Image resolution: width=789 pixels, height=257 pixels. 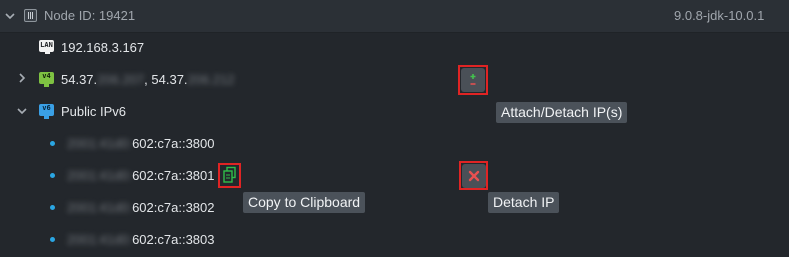 What do you see at coordinates (121, 79) in the screenshot?
I see `ipv4-hidden-1: 206.207` at bounding box center [121, 79].